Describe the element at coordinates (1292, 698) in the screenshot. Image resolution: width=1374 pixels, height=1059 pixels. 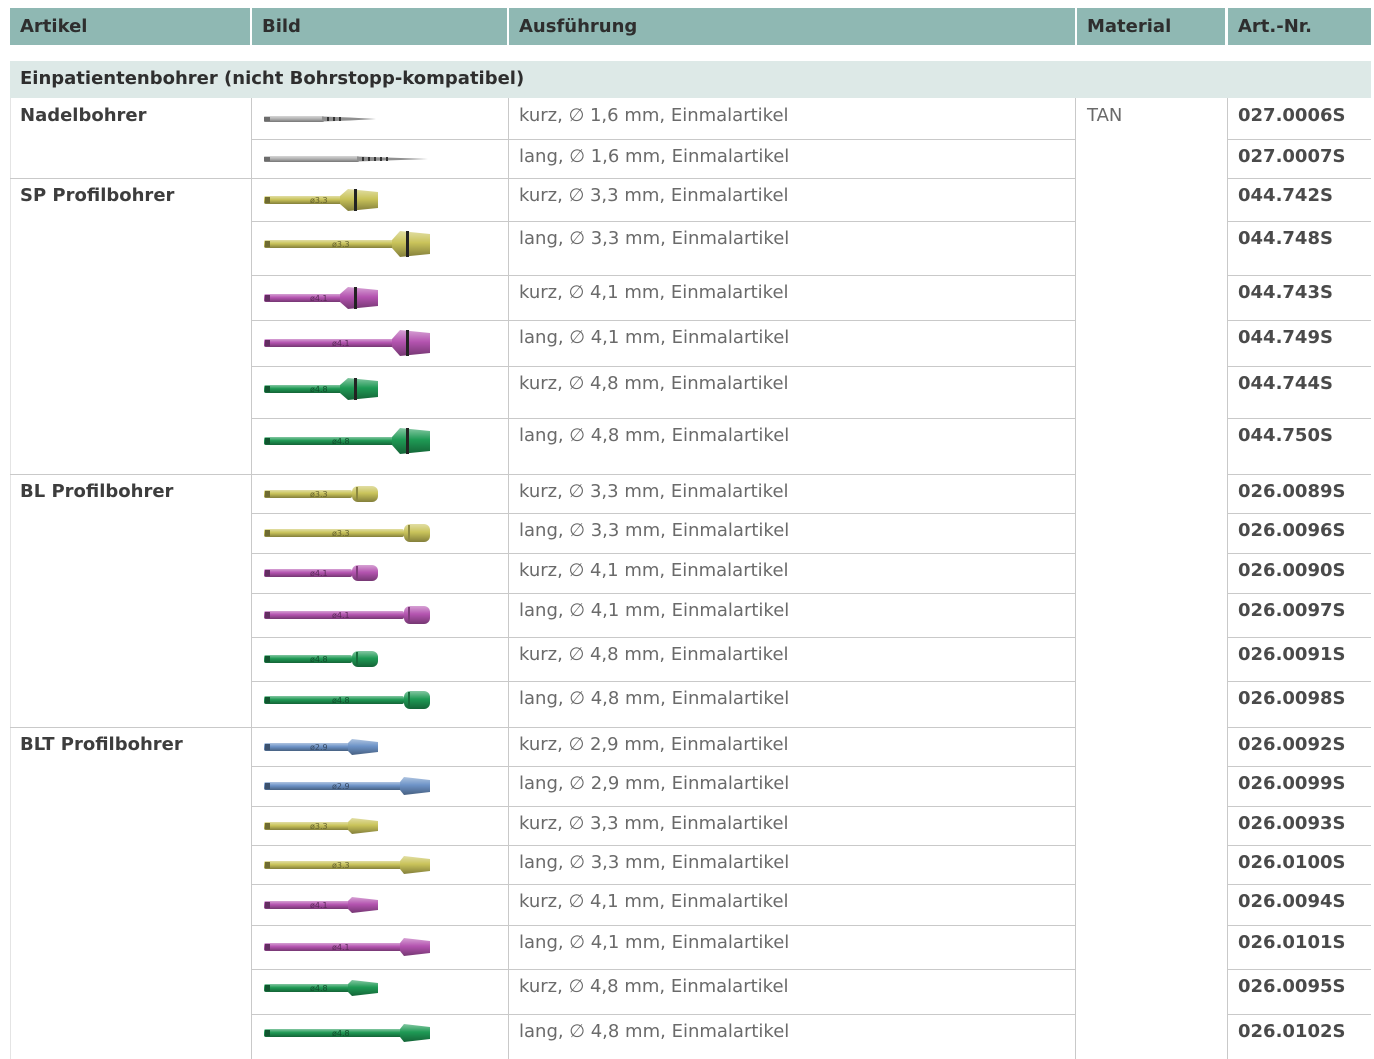
I see `article-number: 026.0098S` at that location.